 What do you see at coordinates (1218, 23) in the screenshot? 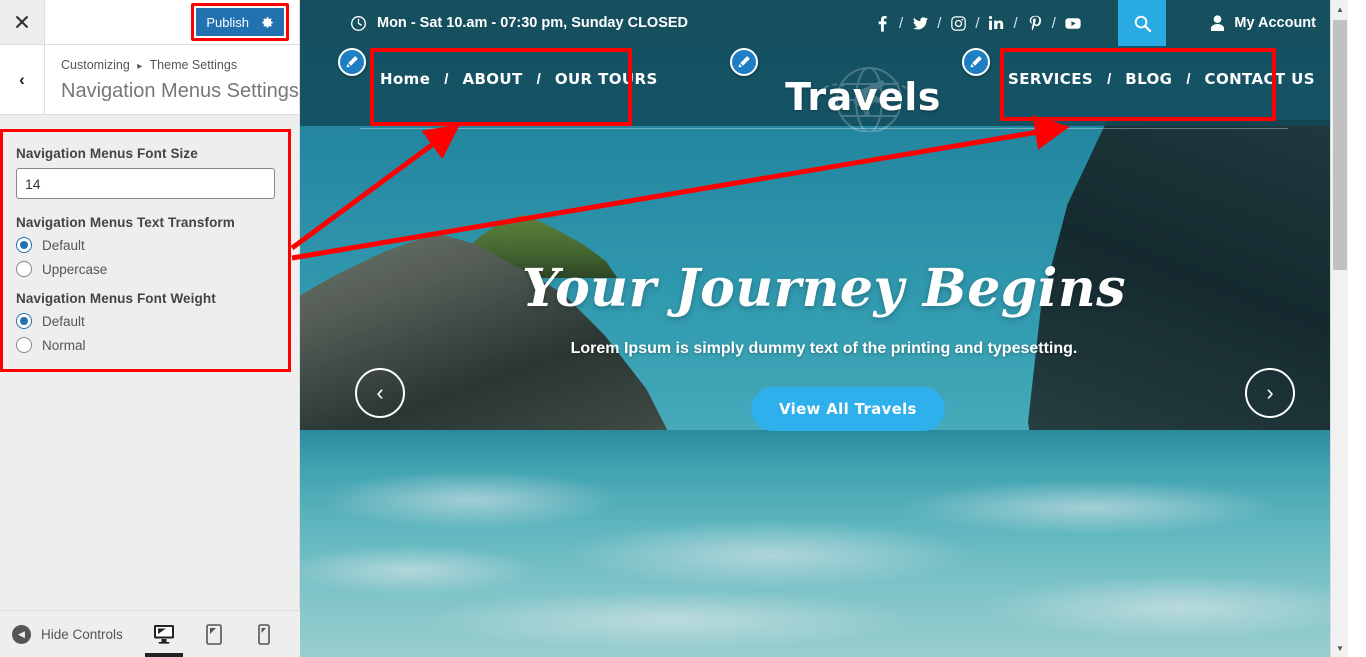
I see `user-icon` at bounding box center [1218, 23].